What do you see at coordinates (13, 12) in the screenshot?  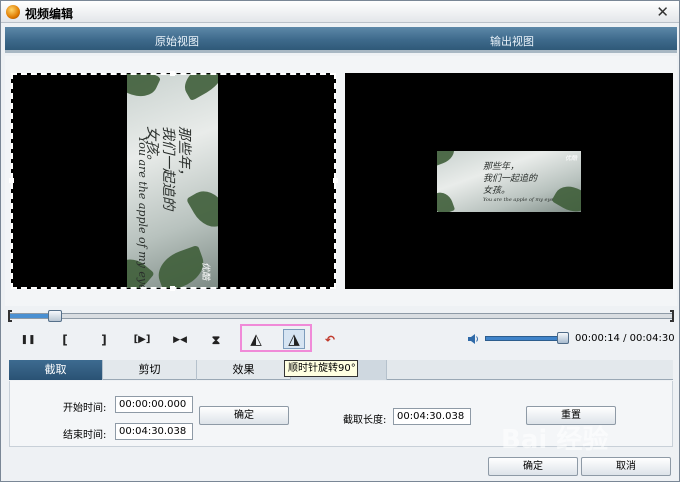 I see `app-icon` at bounding box center [13, 12].